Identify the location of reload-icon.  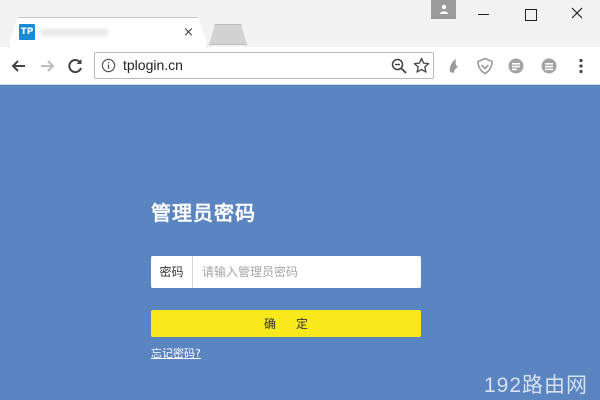
(75, 66).